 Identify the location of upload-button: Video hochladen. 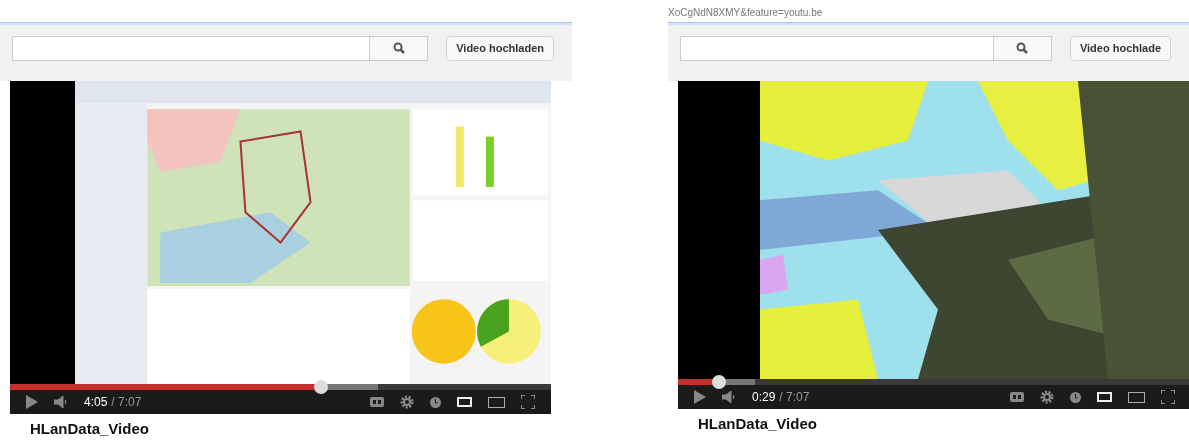
(500, 48).